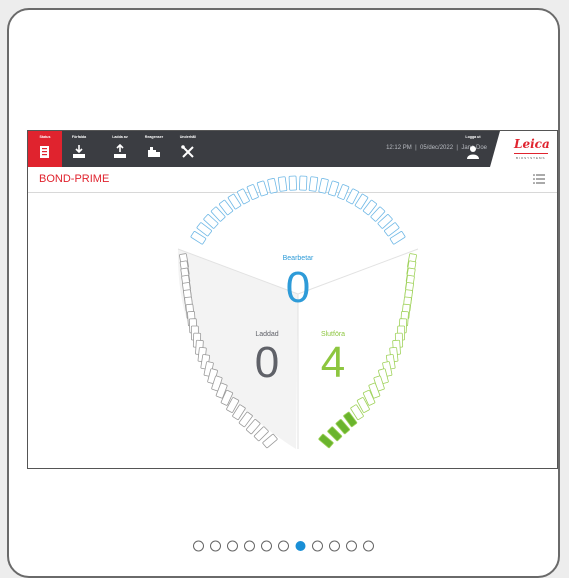 Image resolution: width=569 pixels, height=578 pixels. Describe the element at coordinates (267, 362) in the screenshot. I see `loaded-count: 0` at that location.